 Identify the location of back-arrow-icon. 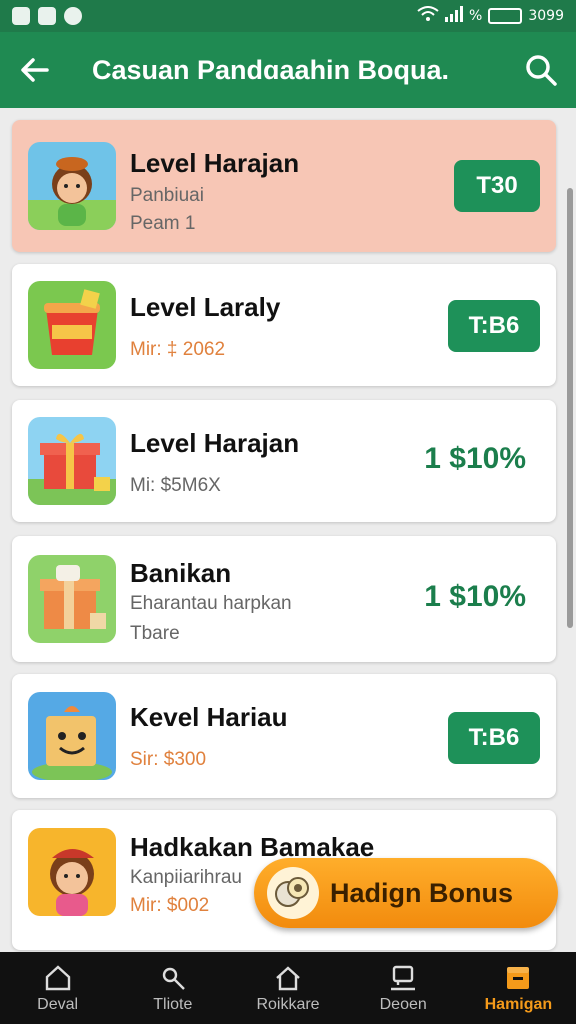
(35, 70).